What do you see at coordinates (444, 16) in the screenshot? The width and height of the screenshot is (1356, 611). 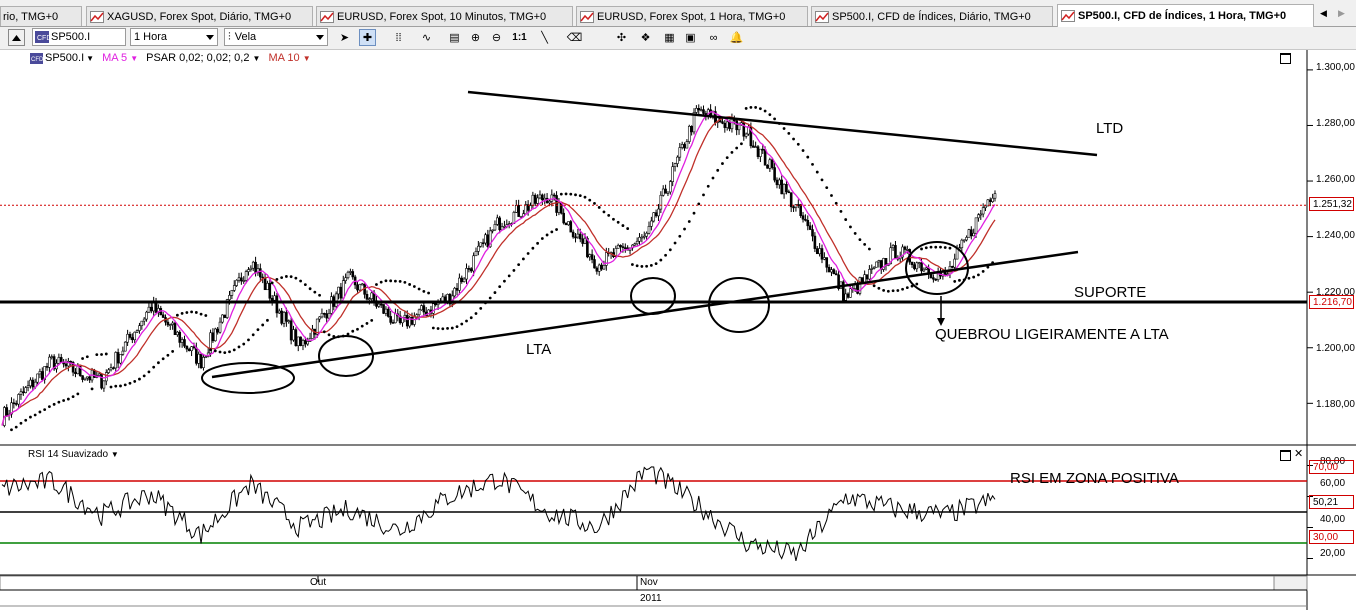 I see `tab-eurusd-10min: EURUSD, Forex Spot, 10 Minutos, TMG+0` at bounding box center [444, 16].